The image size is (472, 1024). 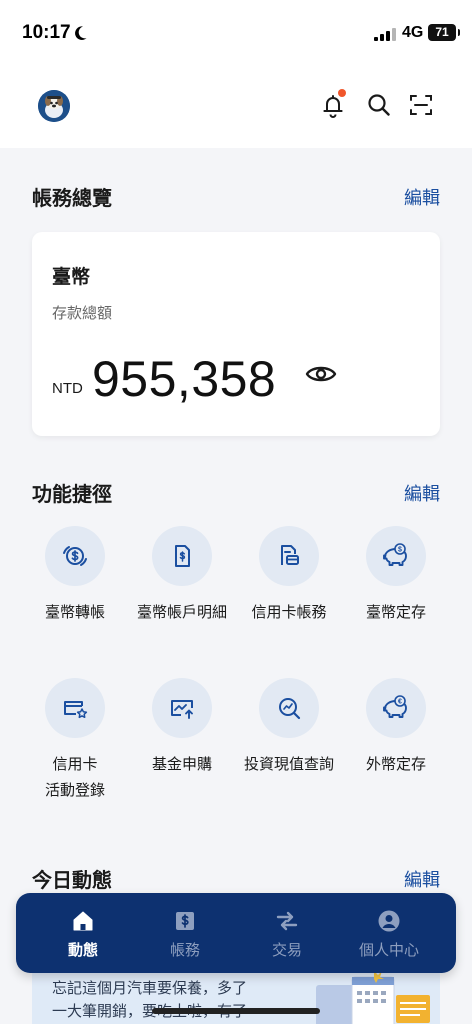 What do you see at coordinates (185, 933) in the screenshot?
I see `nav-item-accounts: 帳務` at bounding box center [185, 933].